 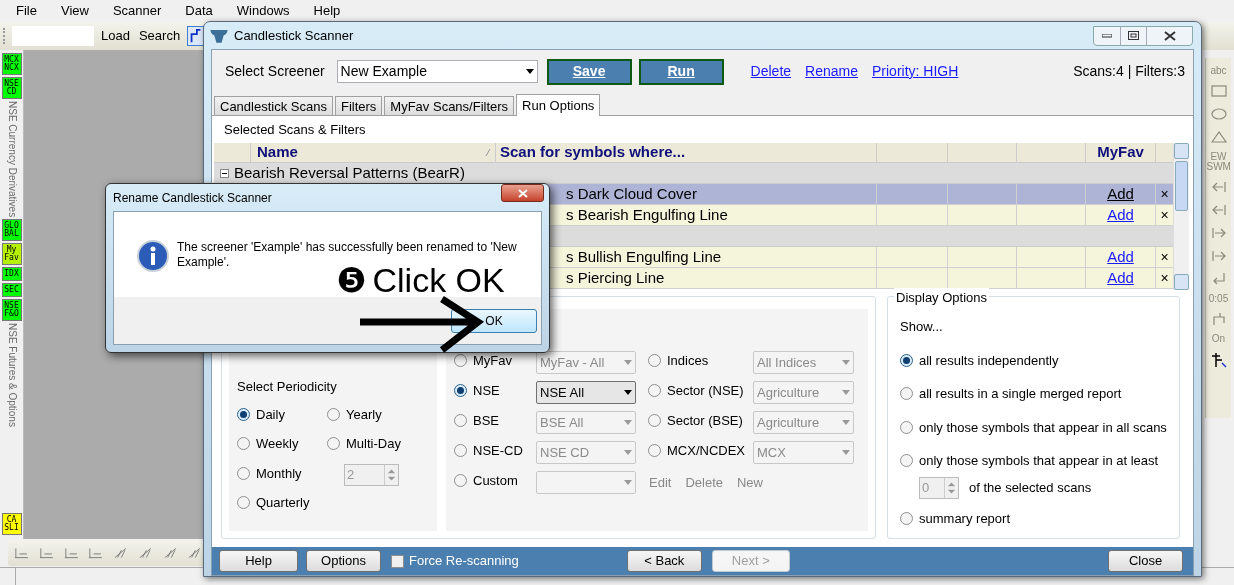 What do you see at coordinates (196, 36) in the screenshot?
I see `scanner-tool-icon` at bounding box center [196, 36].